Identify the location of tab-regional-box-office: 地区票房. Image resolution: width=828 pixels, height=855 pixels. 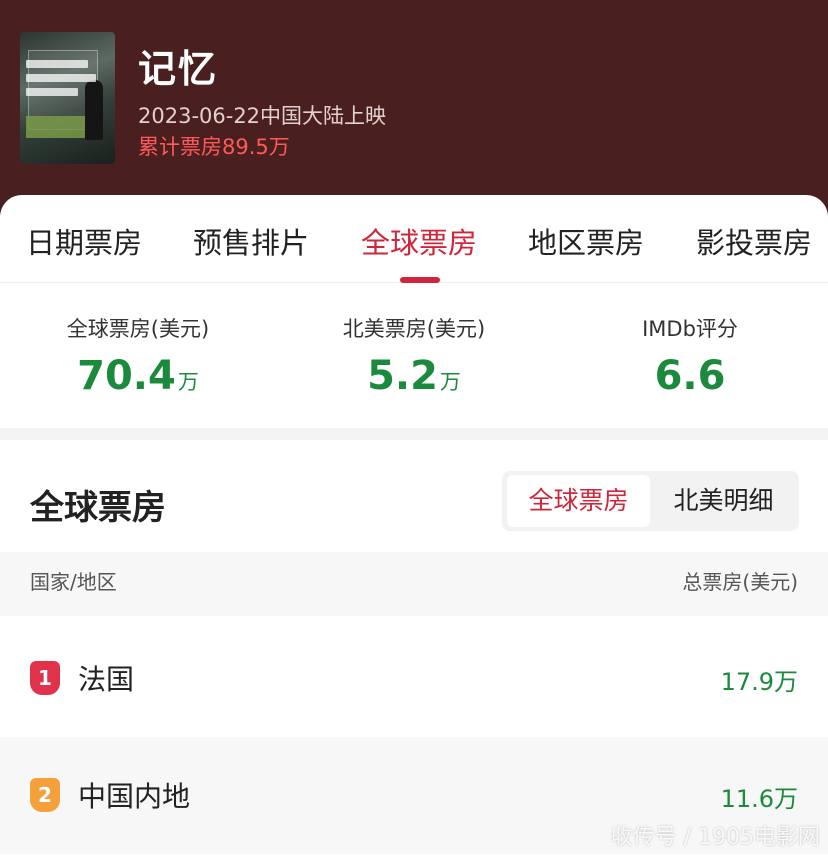
(586, 241).